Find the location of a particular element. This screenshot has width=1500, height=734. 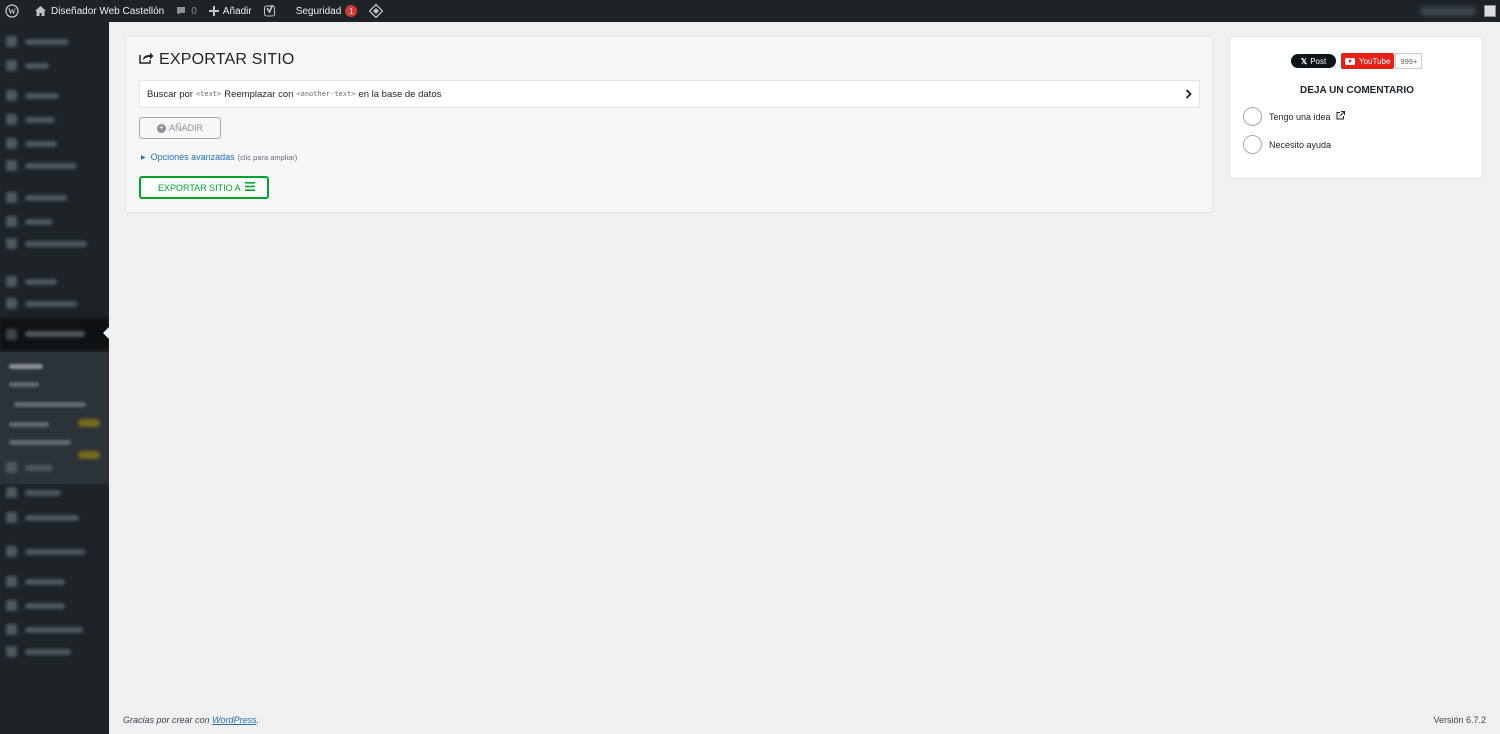

site-name: Diseñador Web Castellón is located at coordinates (108, 11).